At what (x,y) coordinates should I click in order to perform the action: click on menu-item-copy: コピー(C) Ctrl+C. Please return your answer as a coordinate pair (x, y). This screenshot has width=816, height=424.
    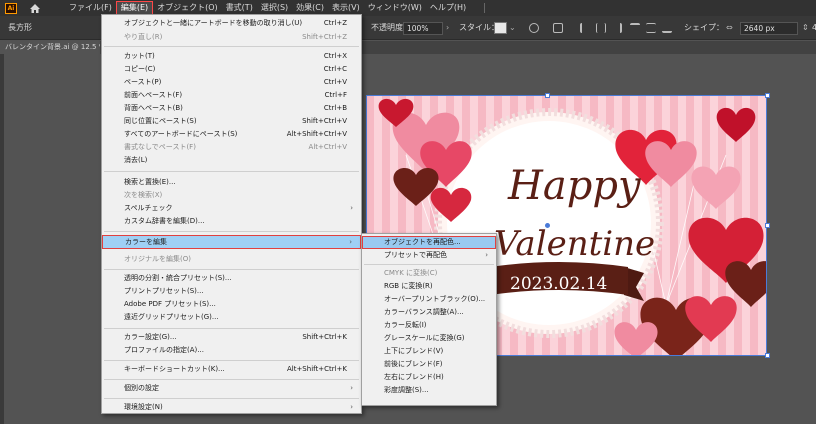
    Looking at the image, I should click on (231, 69).